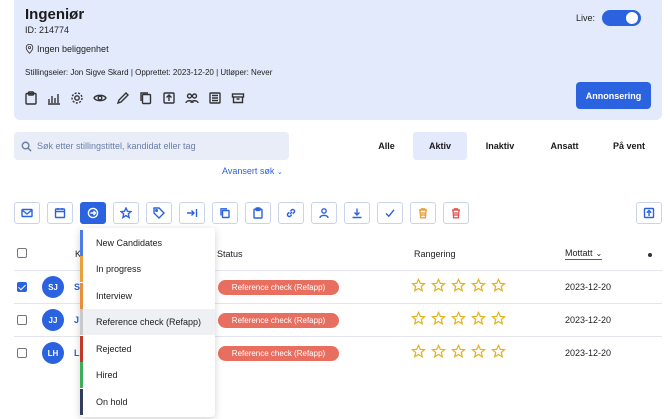  Describe the element at coordinates (649, 213) in the screenshot. I see `export-button` at that location.